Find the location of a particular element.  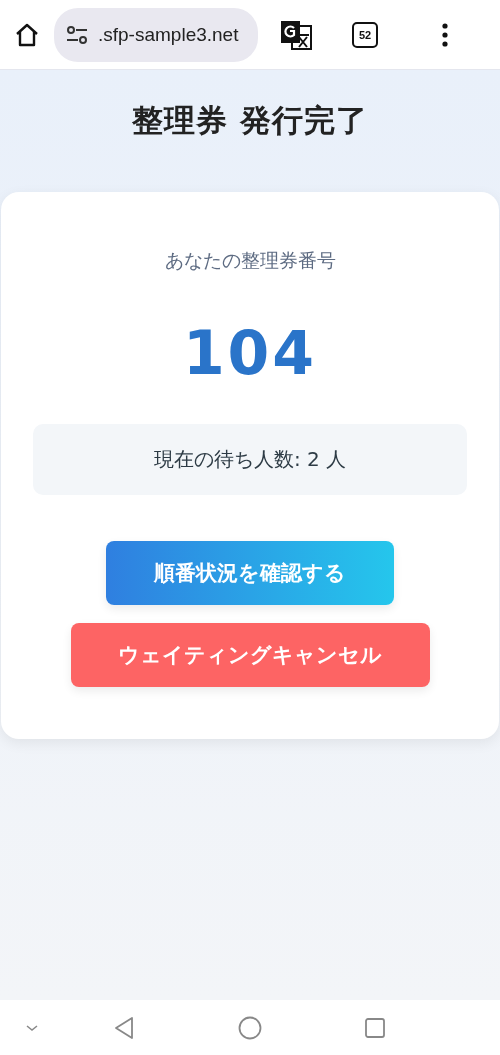

chevron-down-icon is located at coordinates (32, 1027).